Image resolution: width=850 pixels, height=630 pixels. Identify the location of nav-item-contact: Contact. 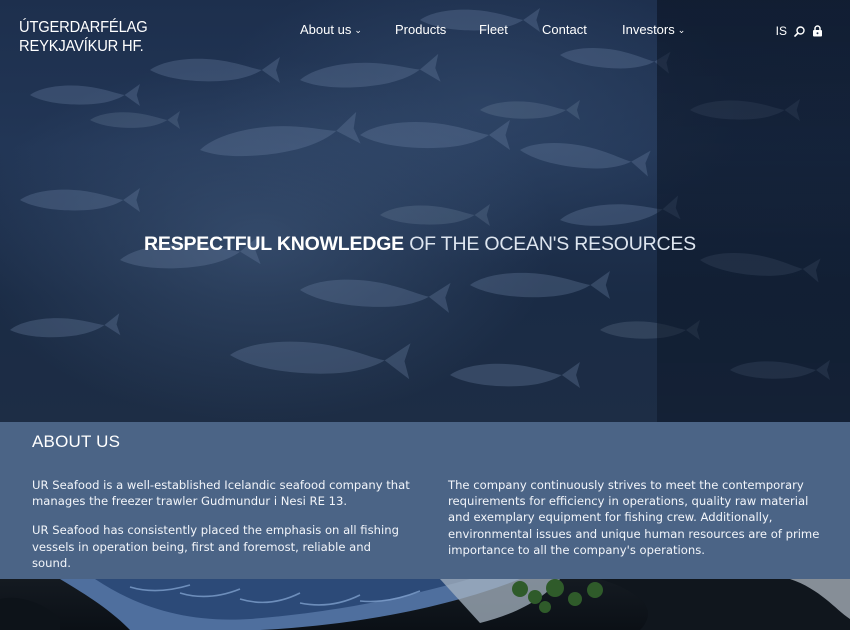
(564, 29).